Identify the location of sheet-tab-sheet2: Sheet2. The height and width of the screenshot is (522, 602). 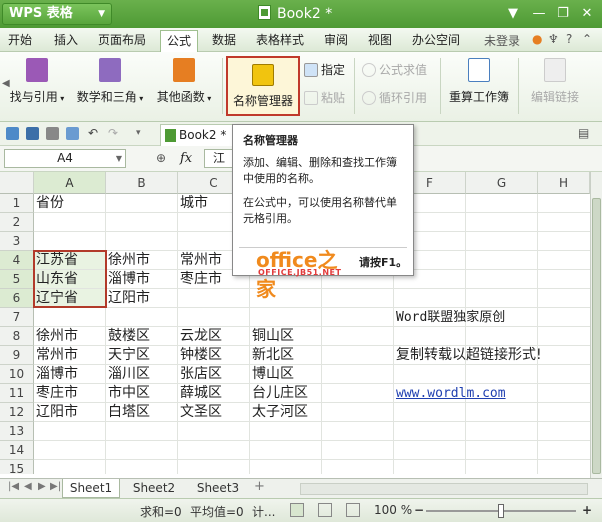
(154, 488).